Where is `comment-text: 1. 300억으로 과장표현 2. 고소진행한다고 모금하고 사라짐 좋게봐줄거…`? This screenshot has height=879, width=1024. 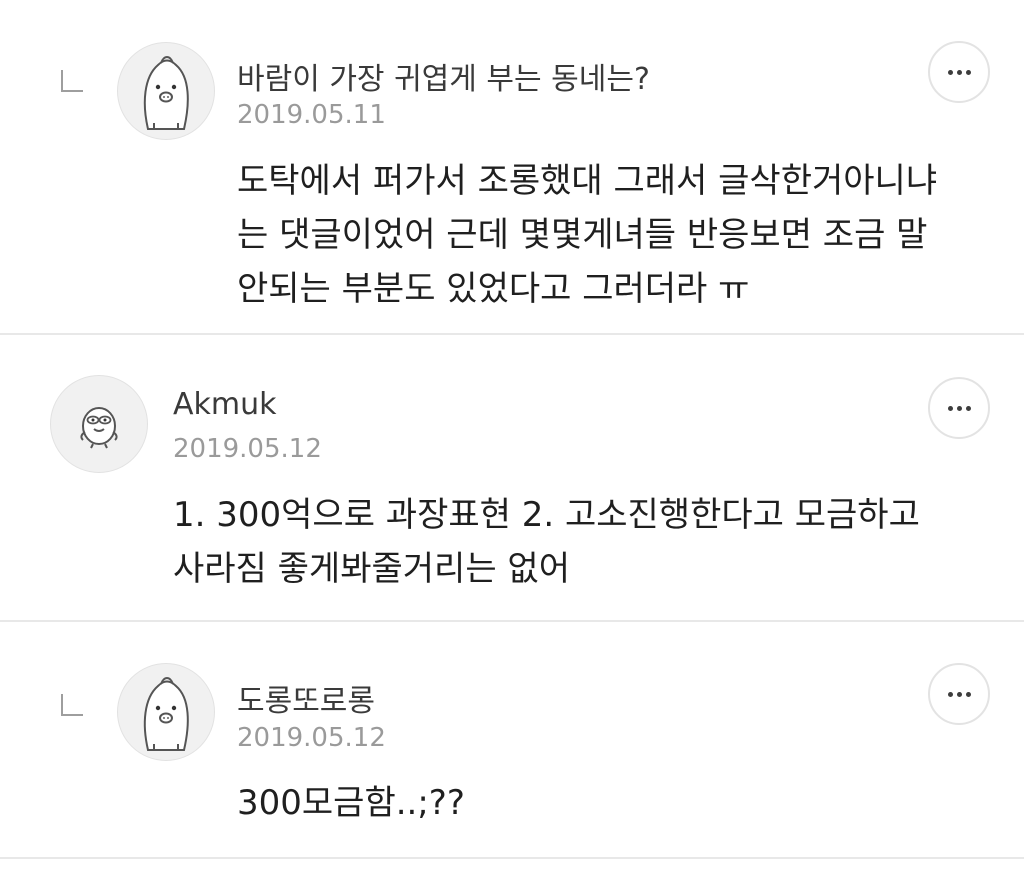
comment-text: 1. 300억으로 과장표현 2. 고소진행한다고 모금하고 사라짐 좋게봐줄거… is located at coordinates (546, 542).